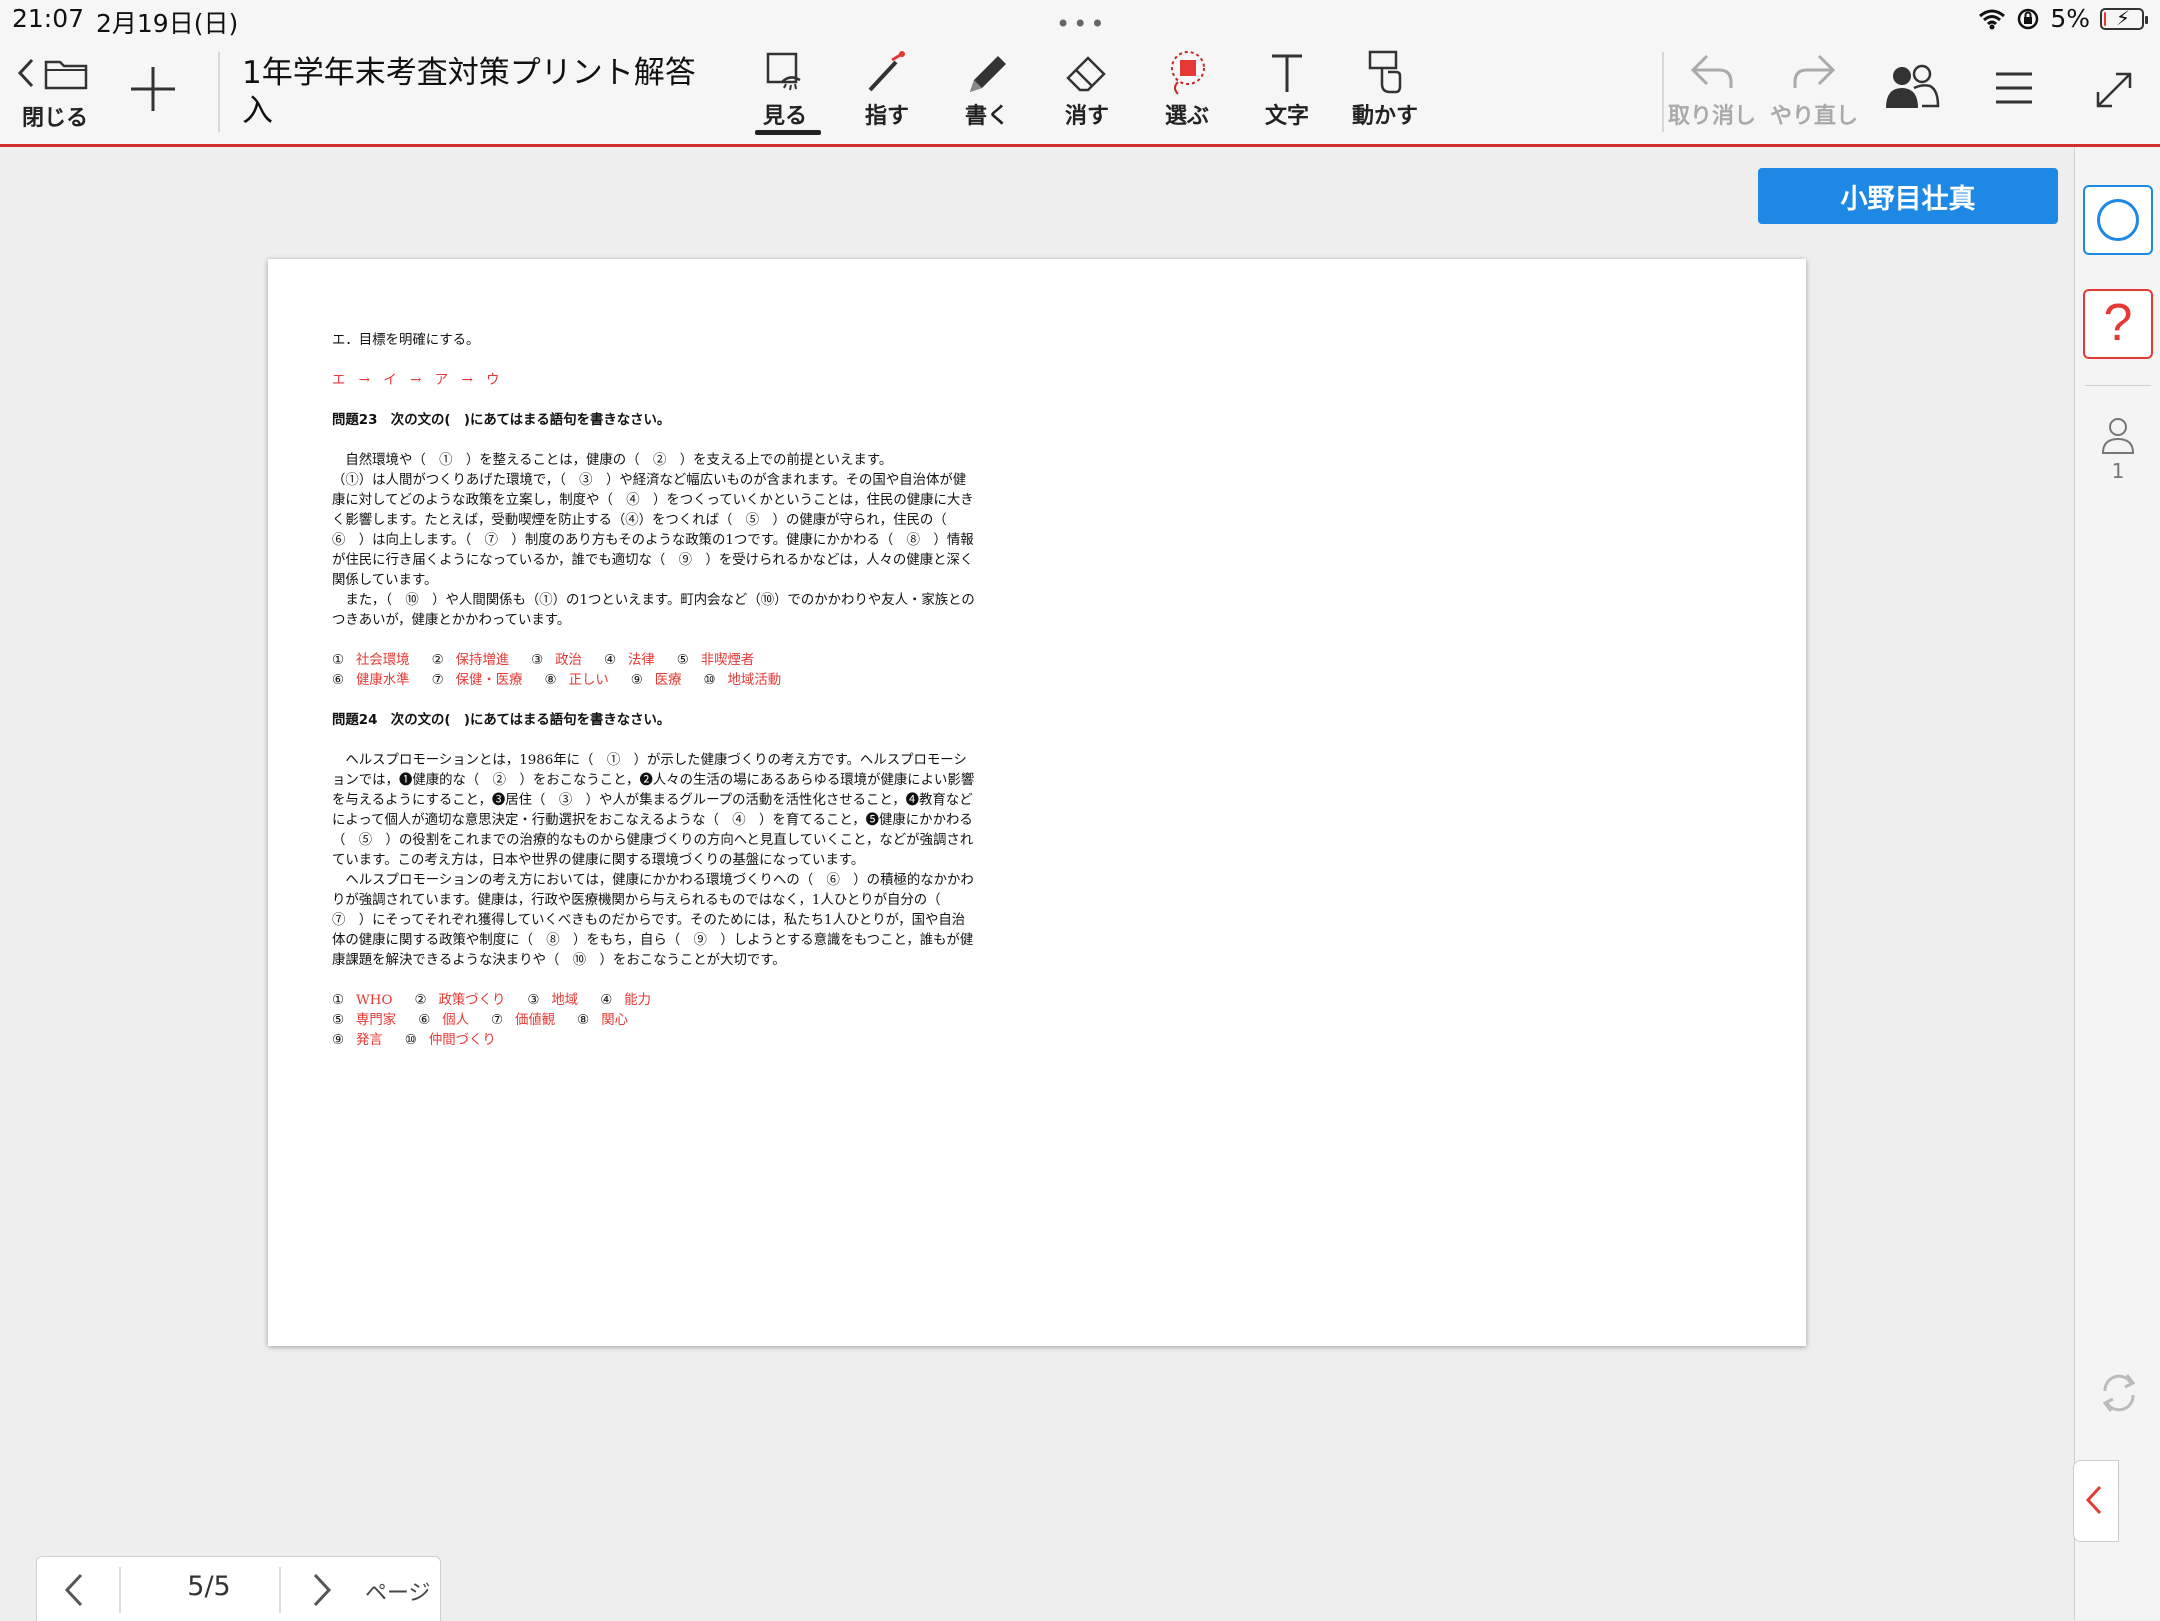  I want to click on eraser-icon, so click(1086, 74).